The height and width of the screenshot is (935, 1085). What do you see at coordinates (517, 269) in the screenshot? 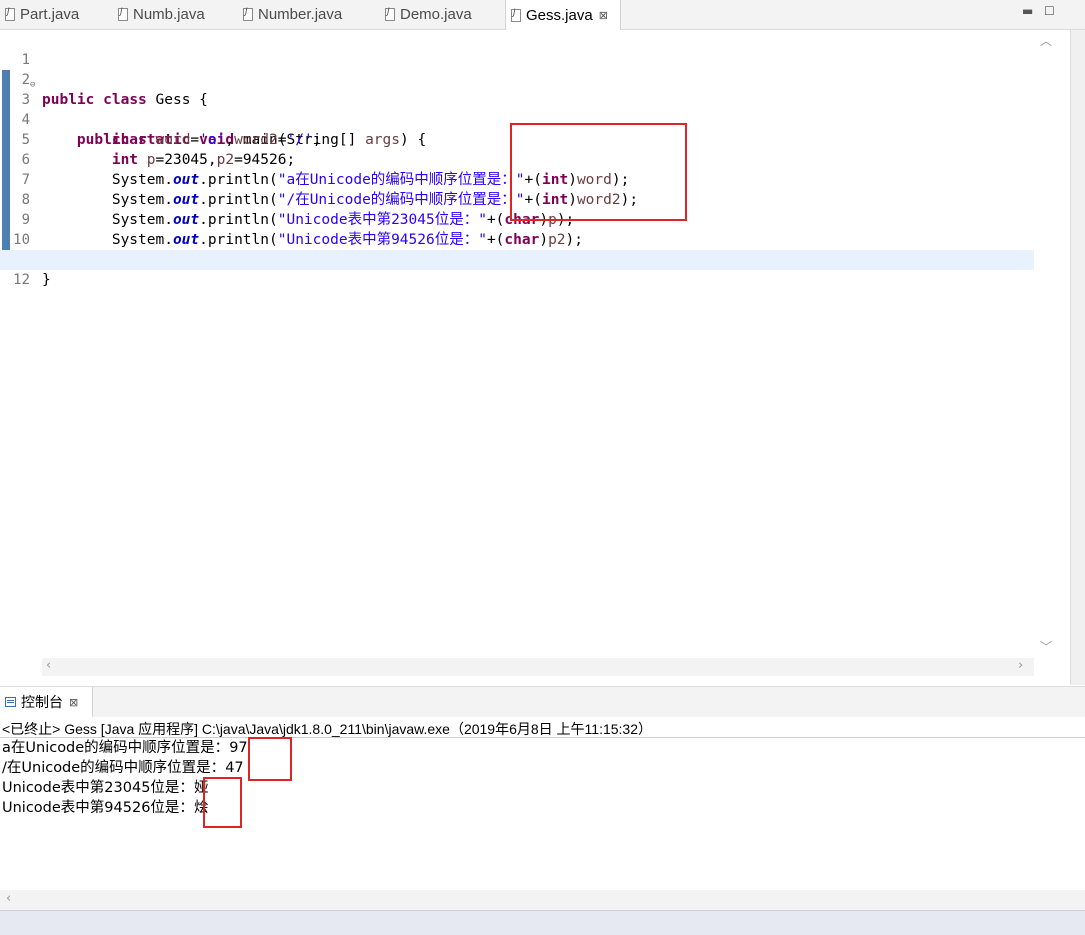
I see `current-code-line: 12` at bounding box center [517, 269].